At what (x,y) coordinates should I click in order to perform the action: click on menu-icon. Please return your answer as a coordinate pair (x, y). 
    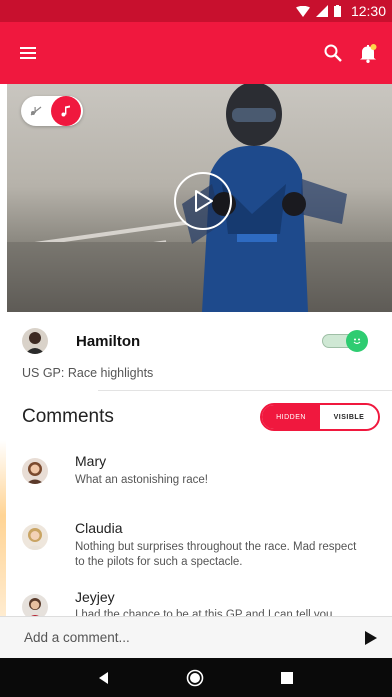
    Looking at the image, I should click on (28, 53).